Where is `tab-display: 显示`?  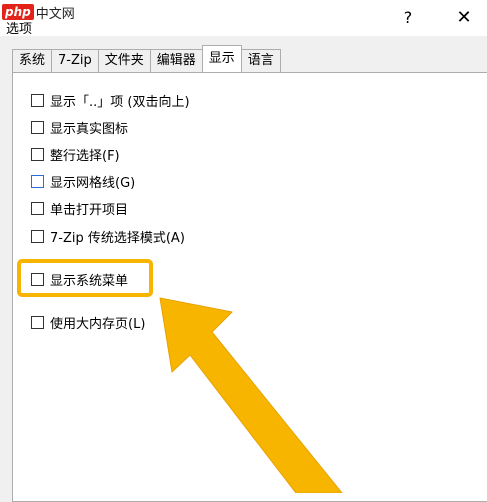
tab-display: 显示 is located at coordinates (221, 58).